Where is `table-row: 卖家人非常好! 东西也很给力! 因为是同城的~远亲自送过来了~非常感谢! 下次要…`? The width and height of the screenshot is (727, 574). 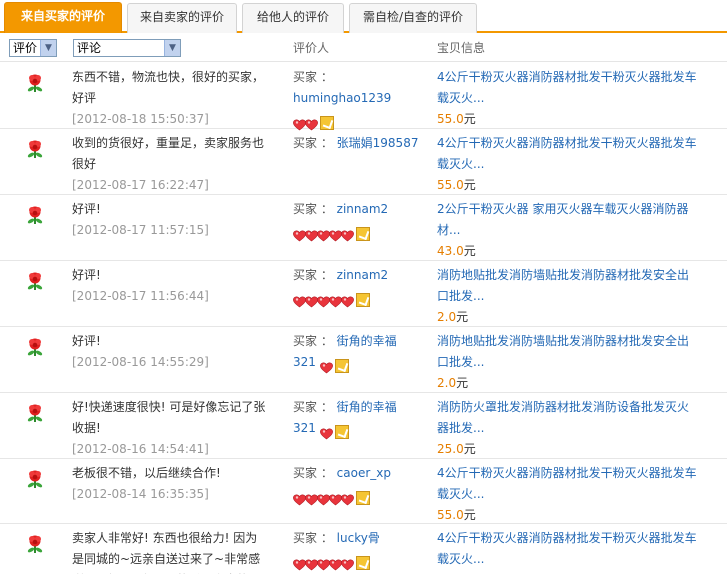 table-row: 卖家人非常好! 东西也很给力! 因为是同城的~远亲自送过来了~非常感谢! 下次要… is located at coordinates (363, 549).